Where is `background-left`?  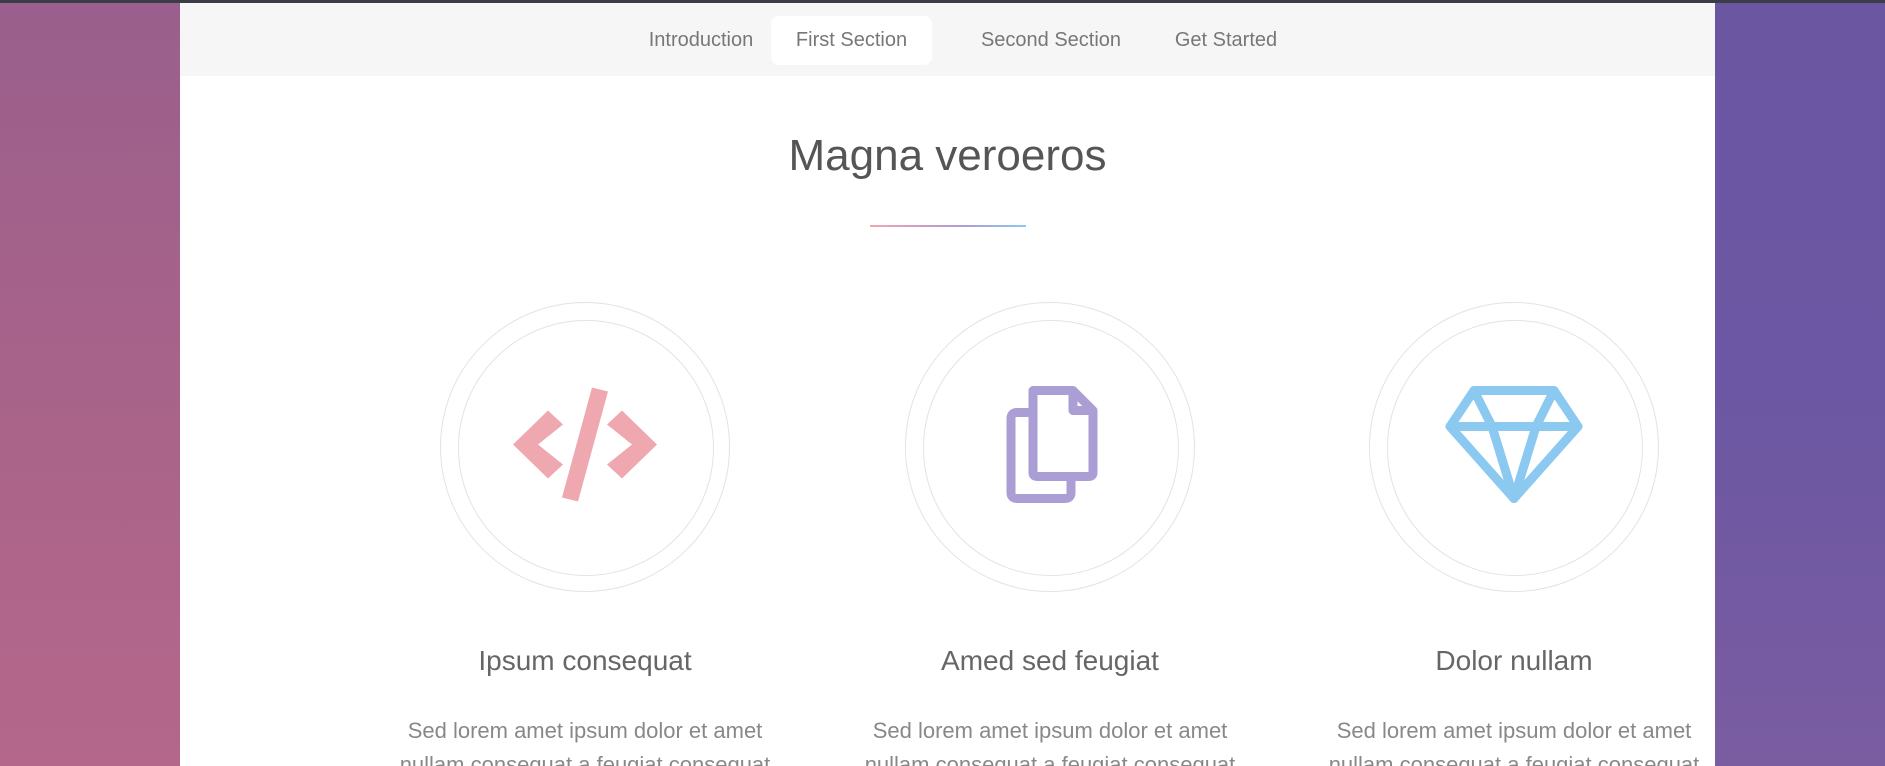 background-left is located at coordinates (90, 384).